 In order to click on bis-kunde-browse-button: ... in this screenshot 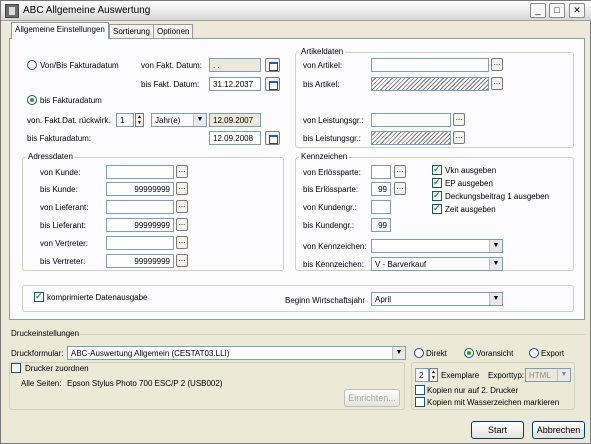, I will do `click(182, 188)`.